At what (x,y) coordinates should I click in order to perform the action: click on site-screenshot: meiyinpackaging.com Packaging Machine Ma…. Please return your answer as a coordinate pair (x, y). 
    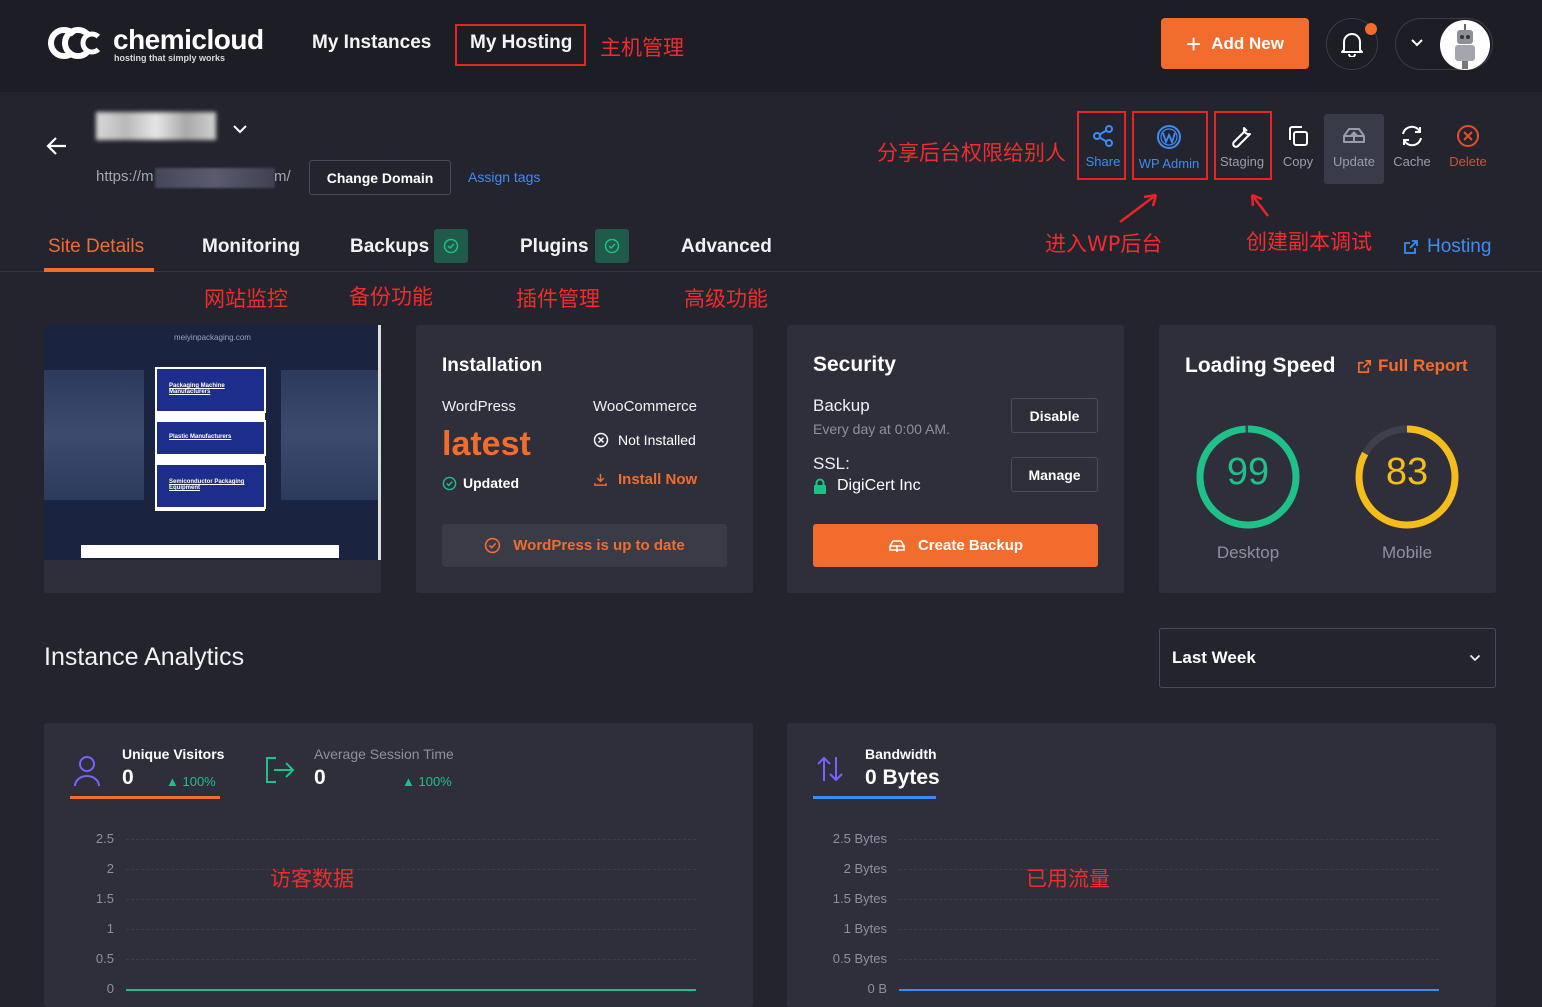
    Looking at the image, I should click on (212, 442).